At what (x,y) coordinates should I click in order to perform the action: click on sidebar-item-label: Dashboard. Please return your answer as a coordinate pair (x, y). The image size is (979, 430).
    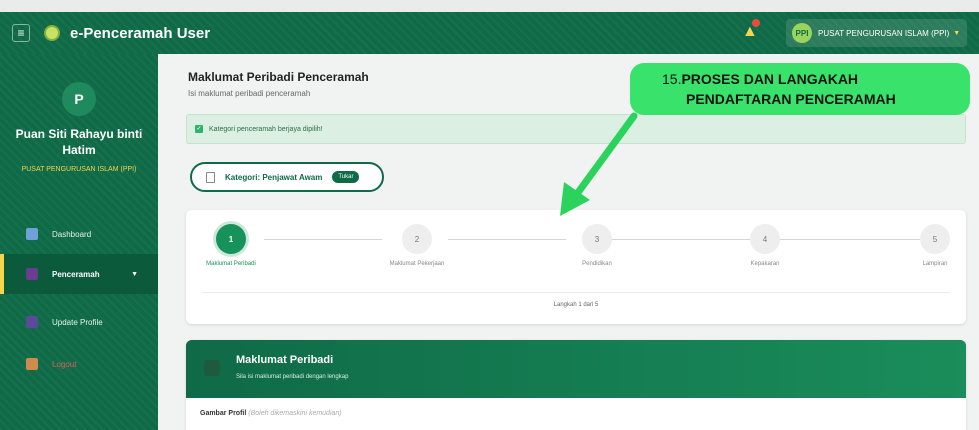
    Looking at the image, I should click on (72, 234).